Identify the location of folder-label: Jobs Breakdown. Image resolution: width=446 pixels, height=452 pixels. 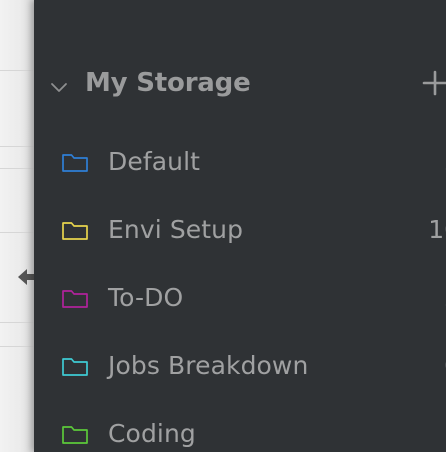
(208, 365).